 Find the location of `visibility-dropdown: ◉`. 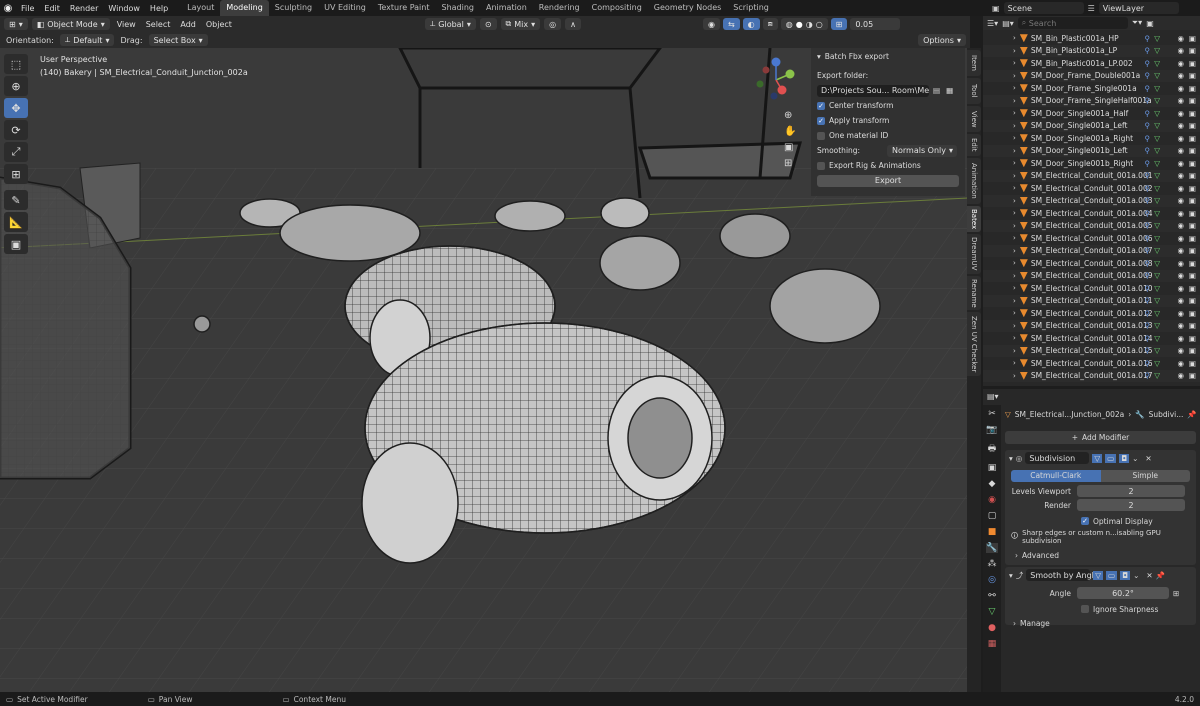

visibility-dropdown: ◉ is located at coordinates (711, 24).